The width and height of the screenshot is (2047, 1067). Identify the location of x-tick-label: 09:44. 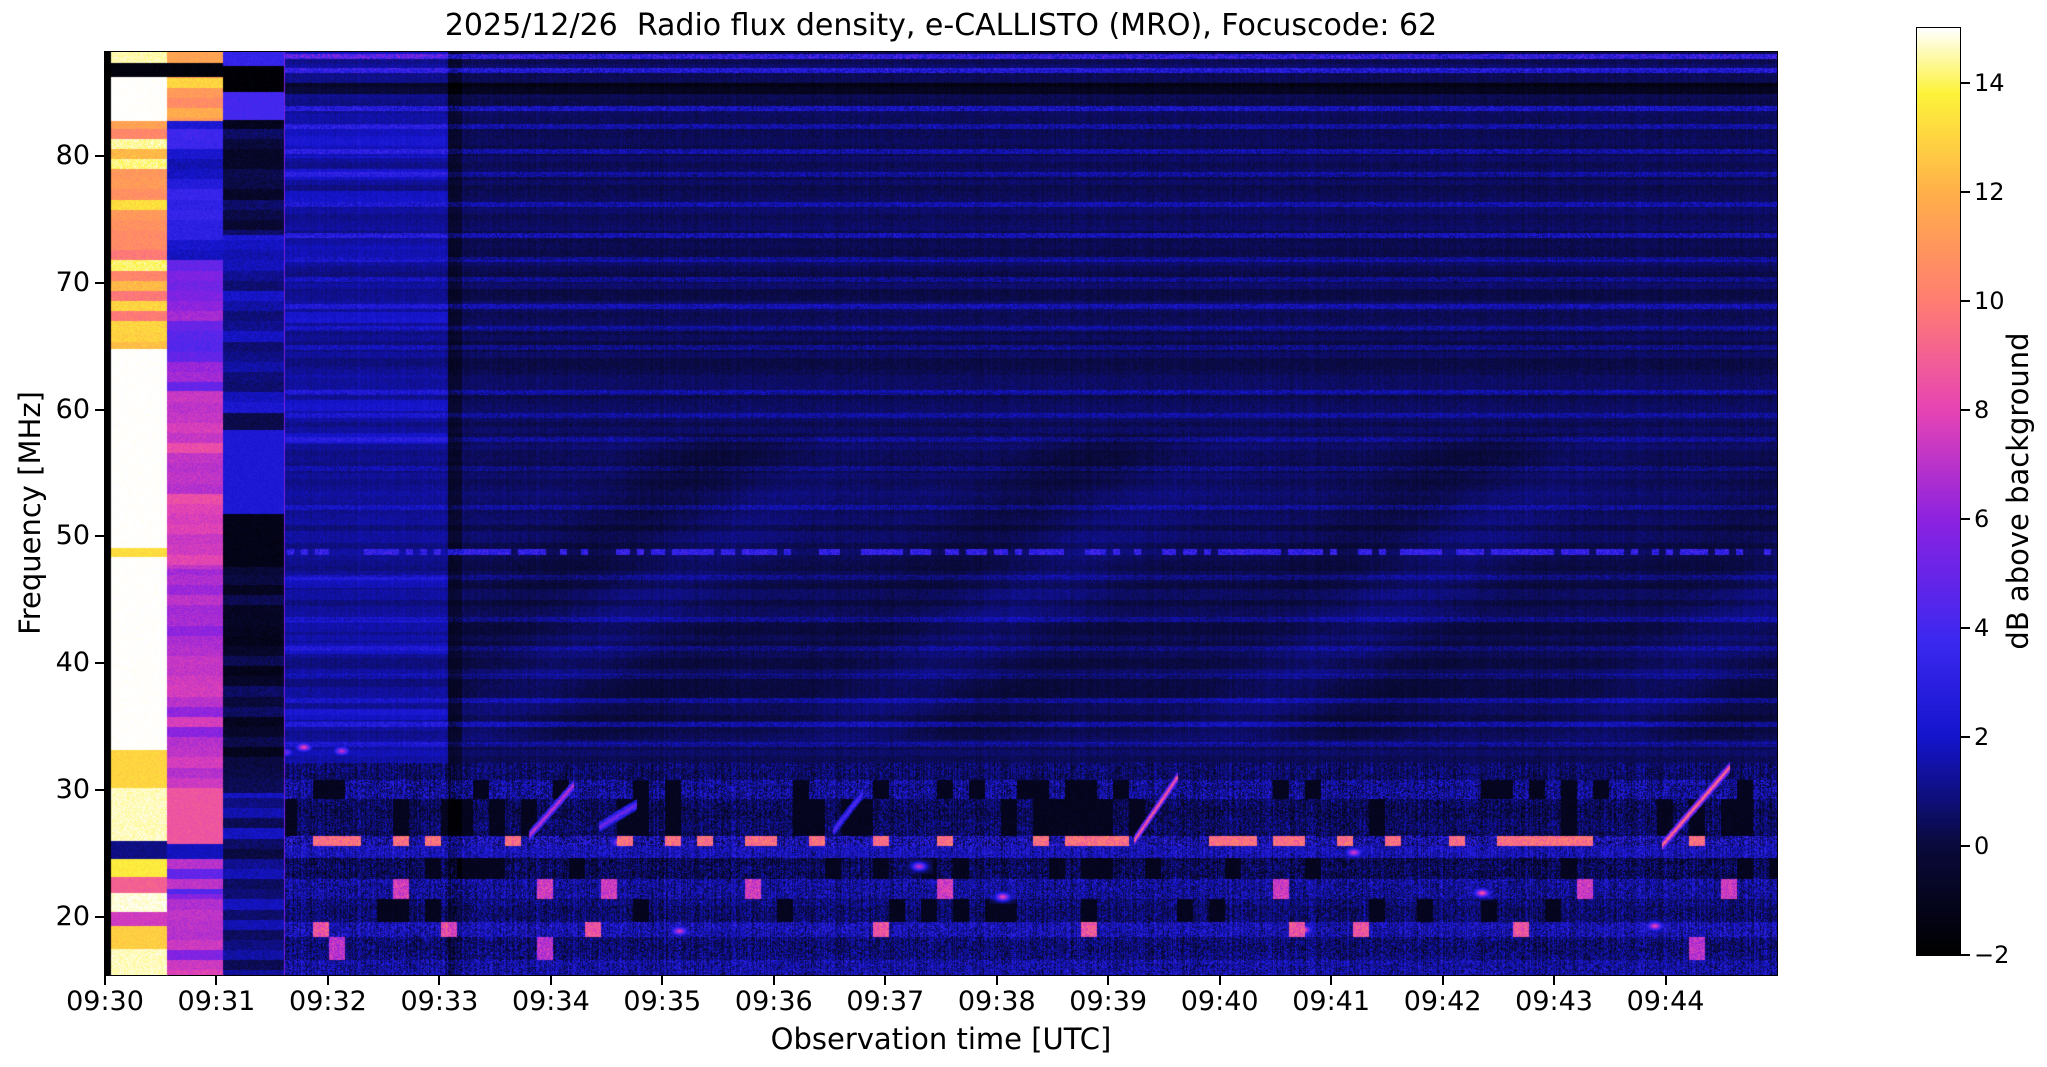
(1665, 1001).